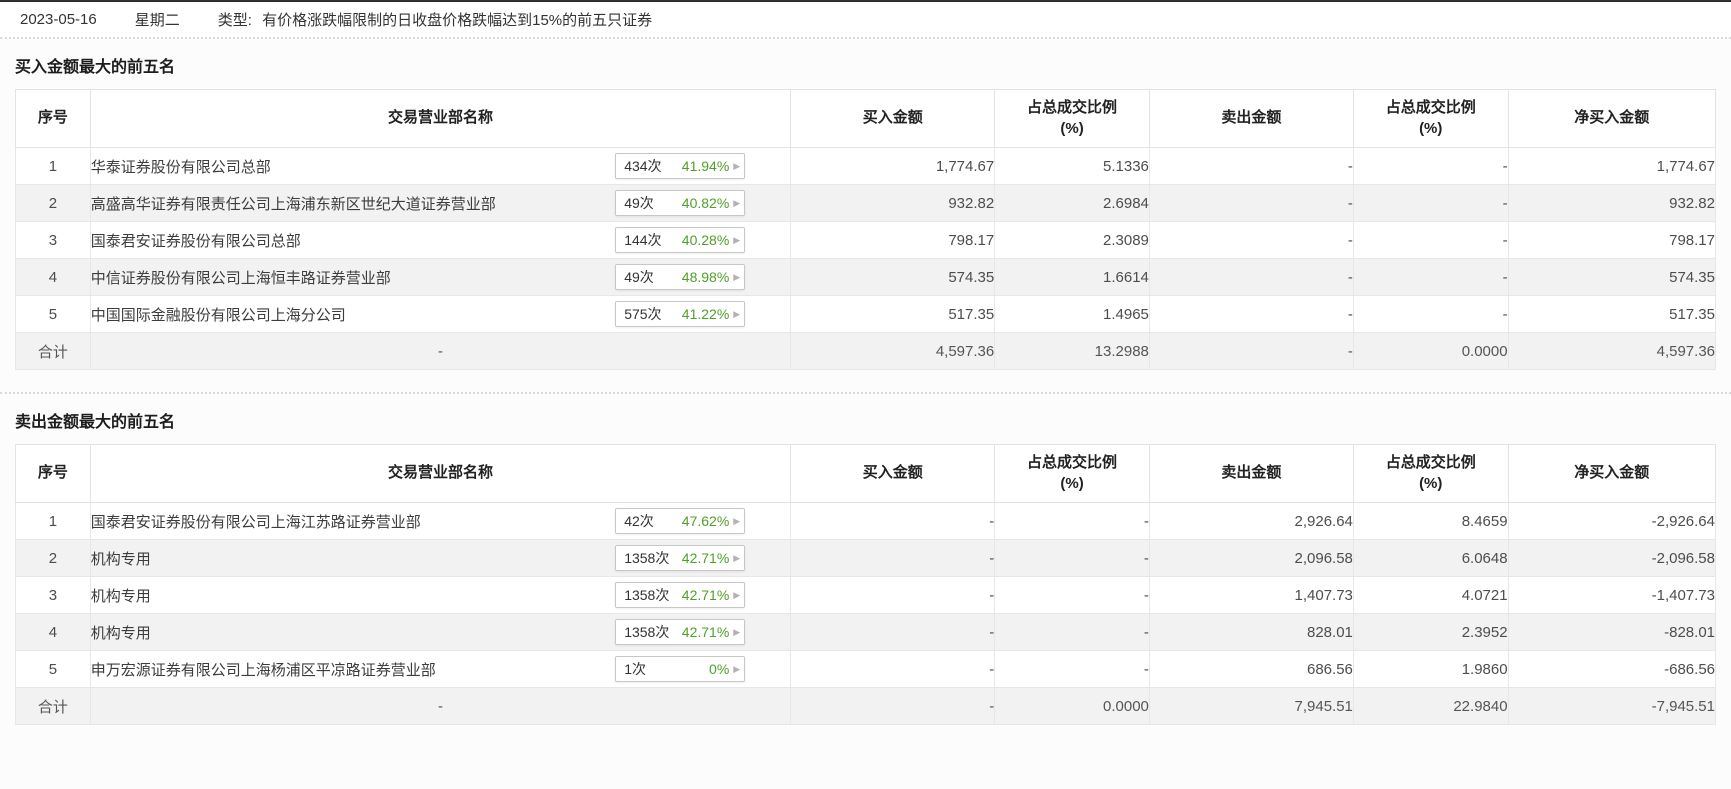 This screenshot has height=789, width=1731. I want to click on branch-name: 中国国际金融股份有限公司上海分公司, so click(218, 315).